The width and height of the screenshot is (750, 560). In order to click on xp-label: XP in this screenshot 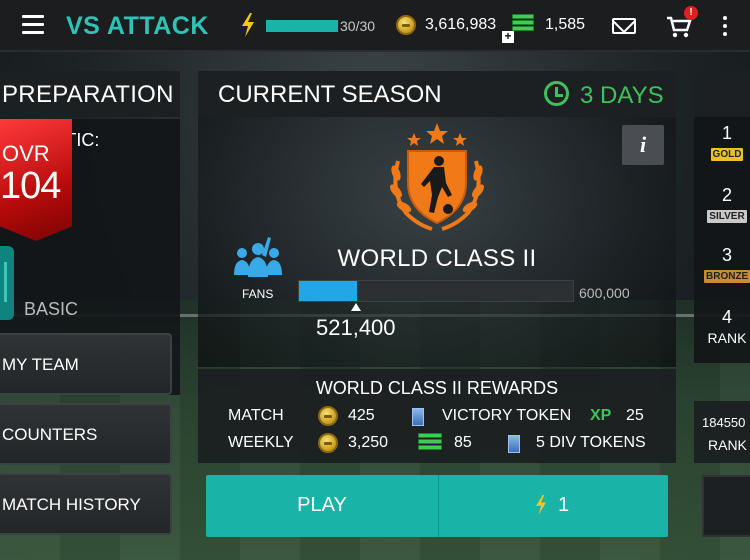, I will do `click(601, 415)`.